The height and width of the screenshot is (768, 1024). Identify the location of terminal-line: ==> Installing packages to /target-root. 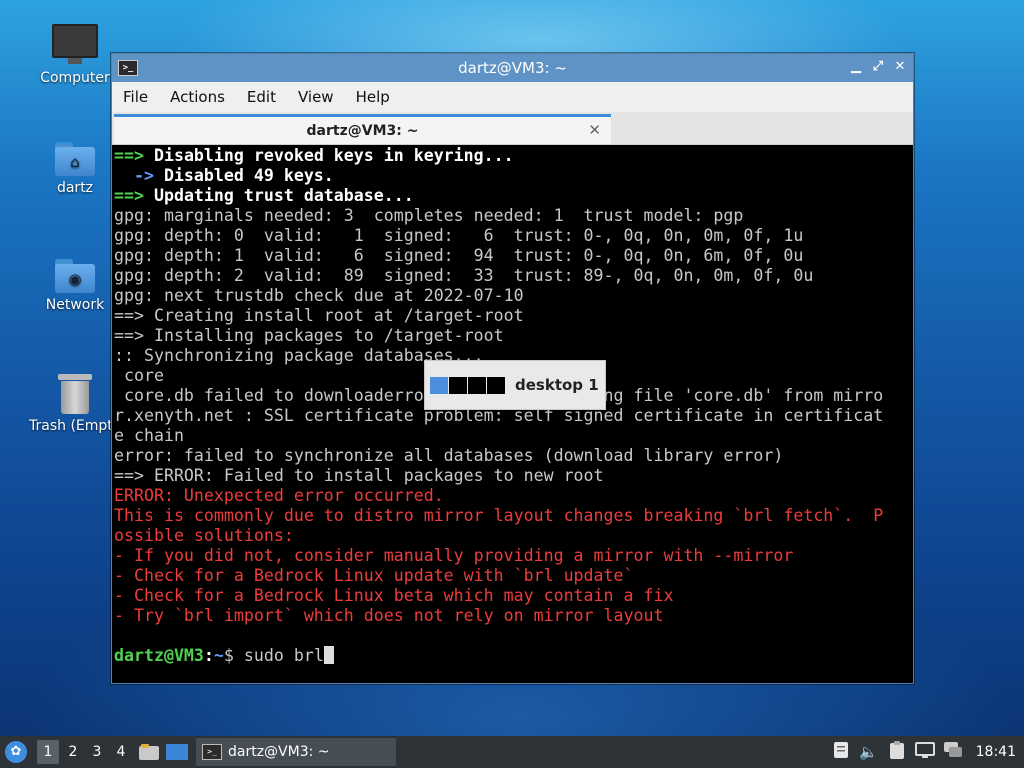
(512, 336).